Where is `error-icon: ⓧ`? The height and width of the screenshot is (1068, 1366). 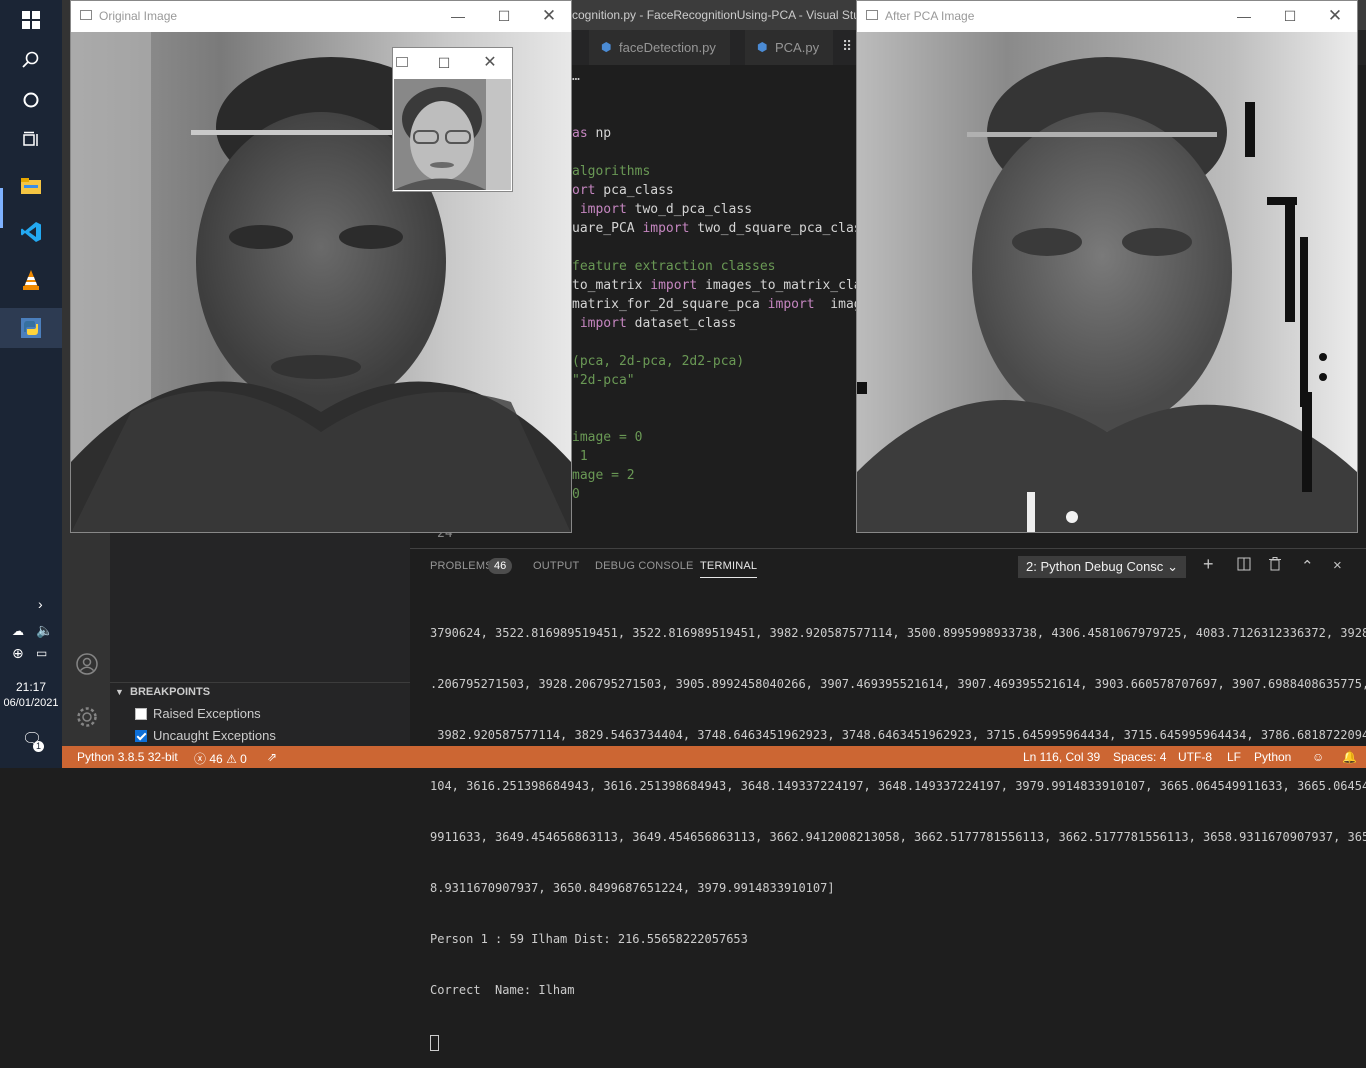
error-icon: ⓧ is located at coordinates (200, 759).